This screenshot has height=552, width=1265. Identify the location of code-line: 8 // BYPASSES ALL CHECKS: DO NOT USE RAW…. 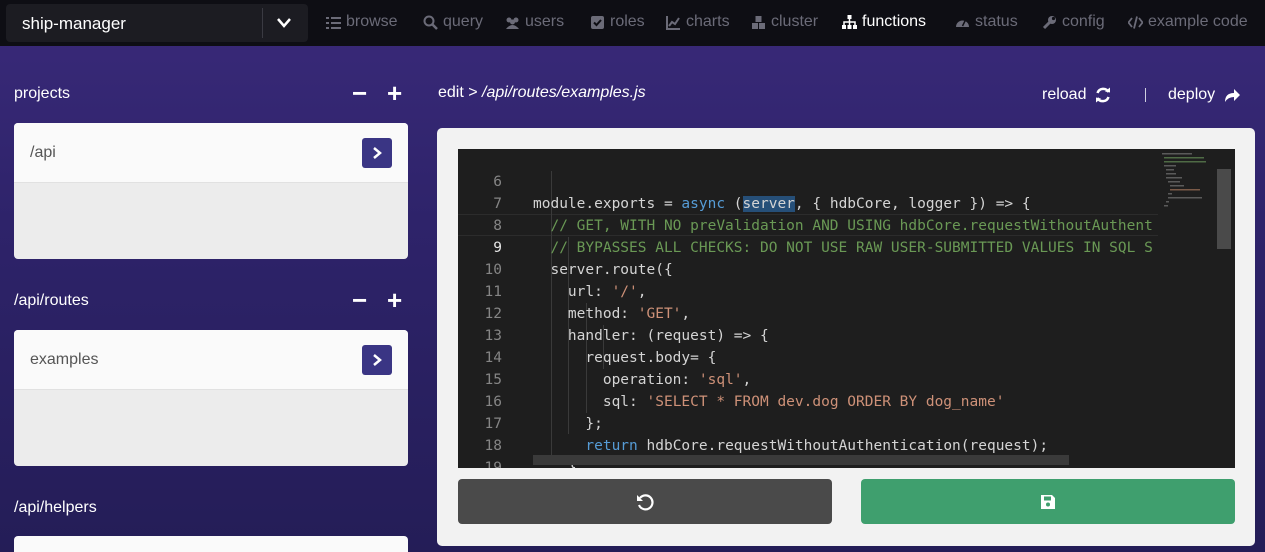
(808, 224).